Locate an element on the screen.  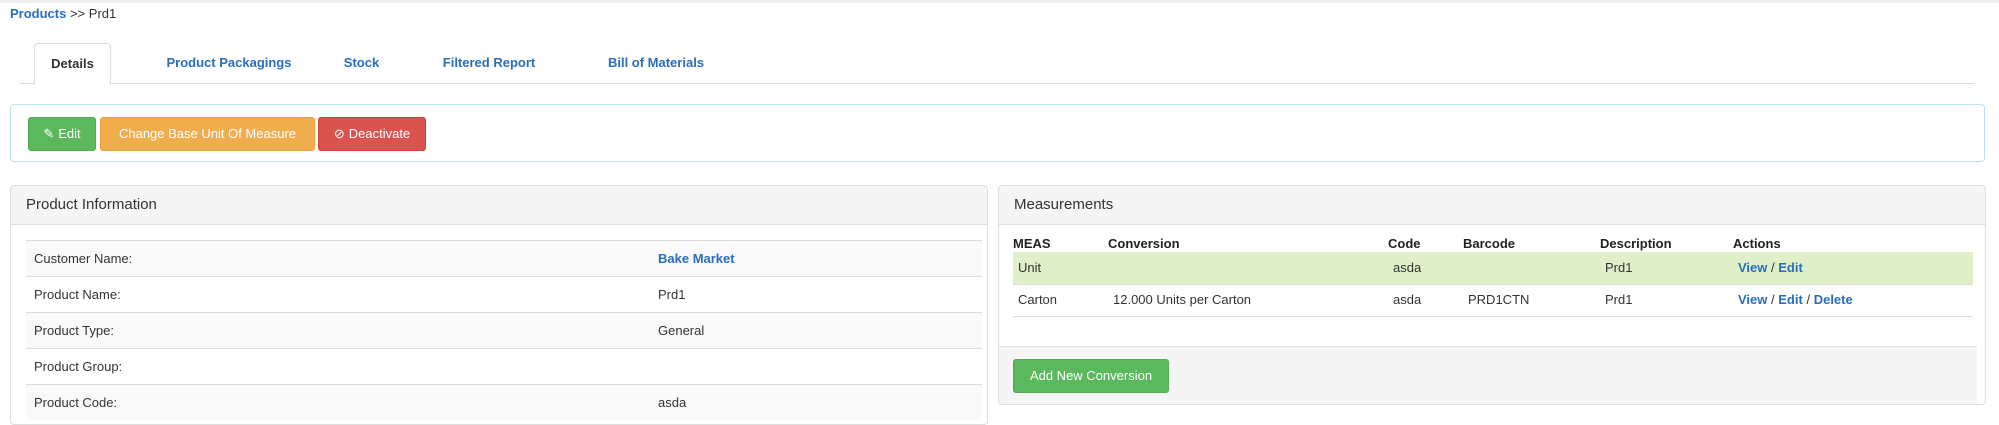
tab-details: Details is located at coordinates (72, 64).